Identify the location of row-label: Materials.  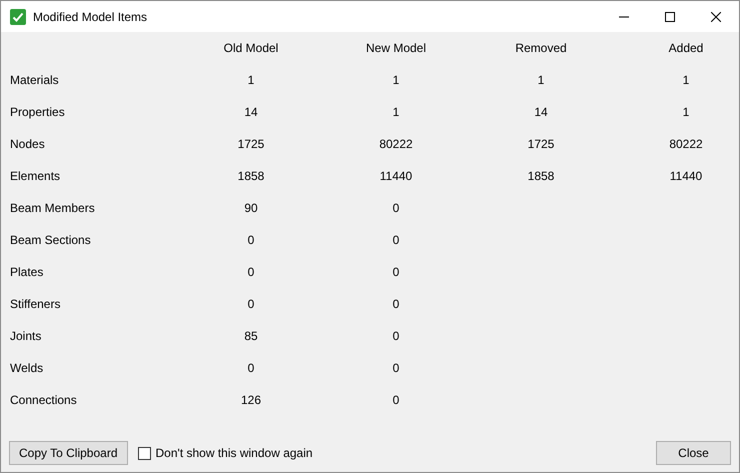
(34, 80).